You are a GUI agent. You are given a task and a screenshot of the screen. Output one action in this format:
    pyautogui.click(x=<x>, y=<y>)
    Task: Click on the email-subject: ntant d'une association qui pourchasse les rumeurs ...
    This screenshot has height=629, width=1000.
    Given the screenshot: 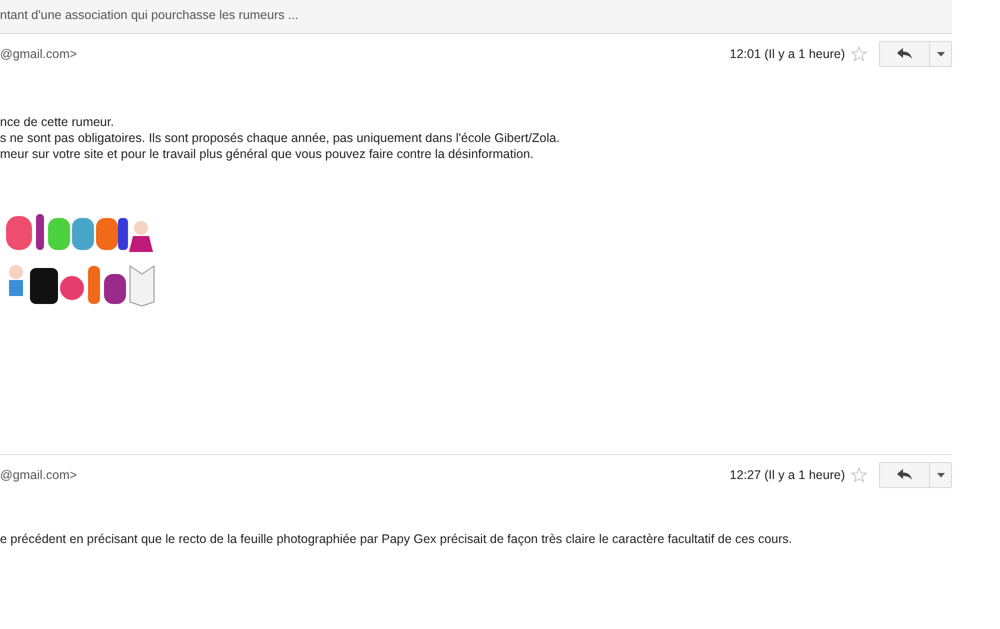 What is the action you would take?
    pyautogui.click(x=149, y=15)
    